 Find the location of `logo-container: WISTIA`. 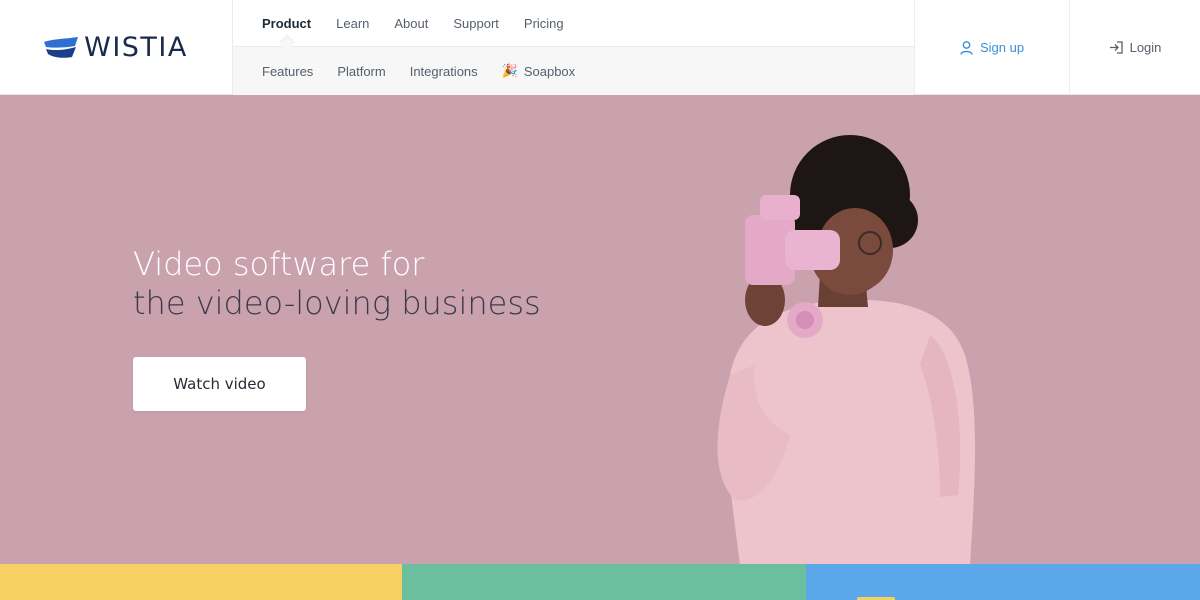

logo-container: WISTIA is located at coordinates (116, 47).